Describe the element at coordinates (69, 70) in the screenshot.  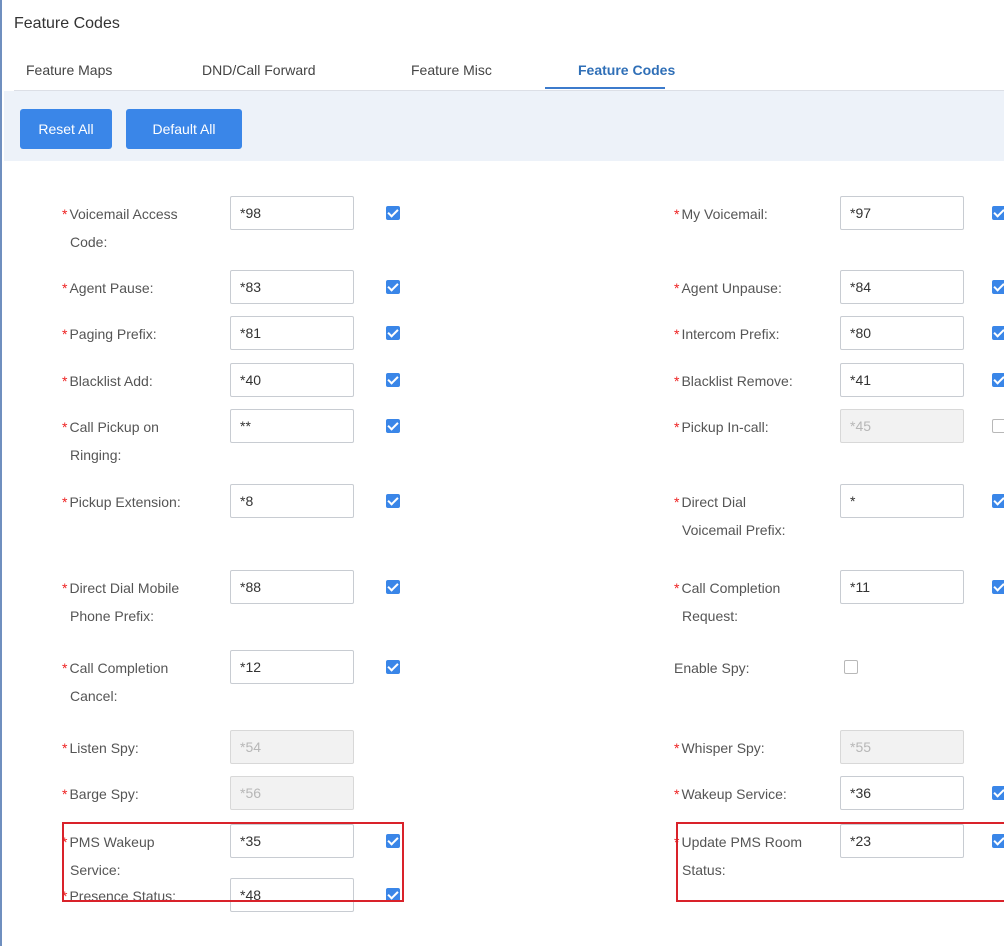
I see `tab-feature-maps: Feature Maps` at that location.